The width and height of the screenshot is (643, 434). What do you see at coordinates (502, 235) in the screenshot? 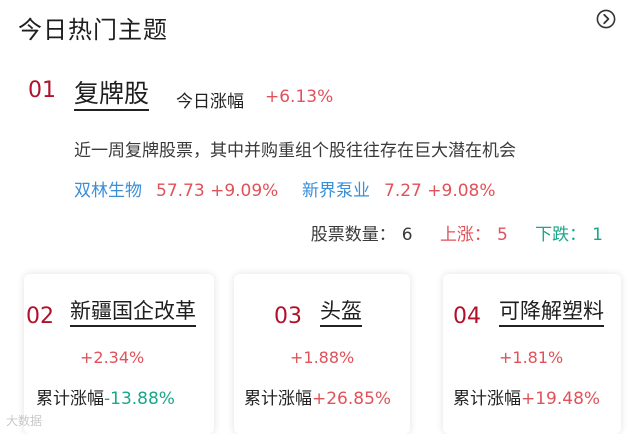
I see `up-count: 5` at bounding box center [502, 235].